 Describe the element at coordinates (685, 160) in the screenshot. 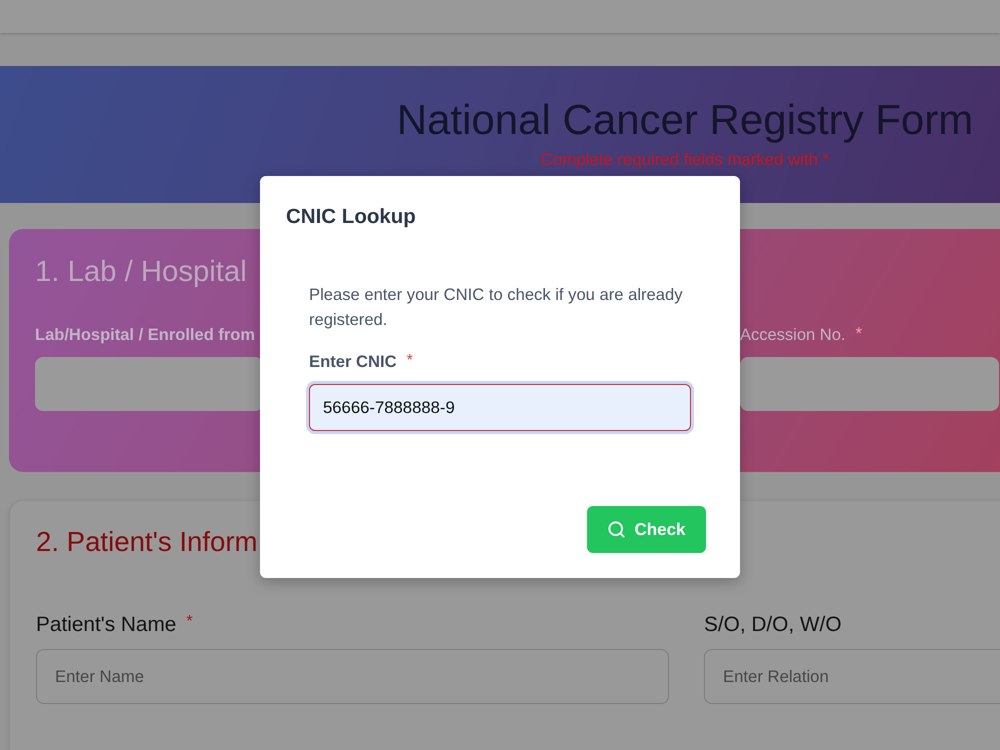

I see `form-subtitle: Complete required fields marked with *` at that location.